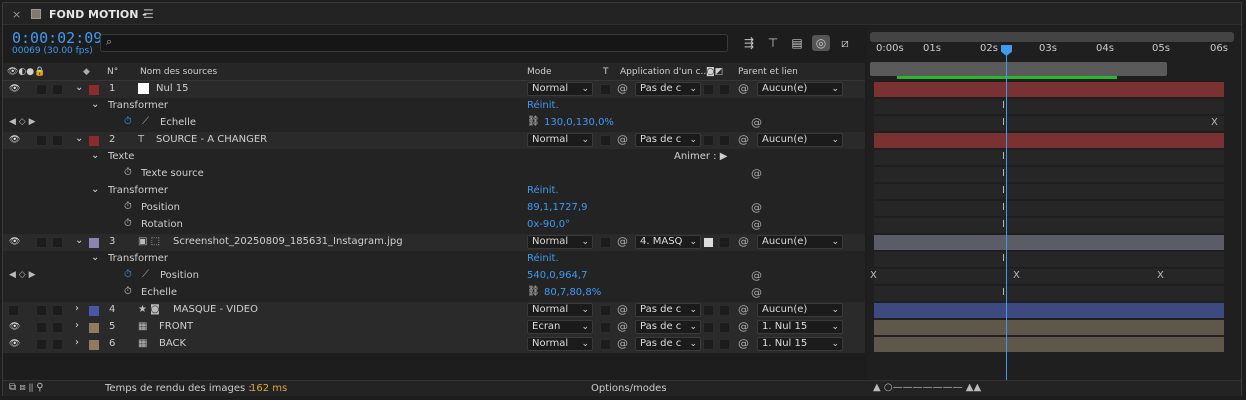  I want to click on layer-name: MASQUE - VIDEO, so click(215, 309).